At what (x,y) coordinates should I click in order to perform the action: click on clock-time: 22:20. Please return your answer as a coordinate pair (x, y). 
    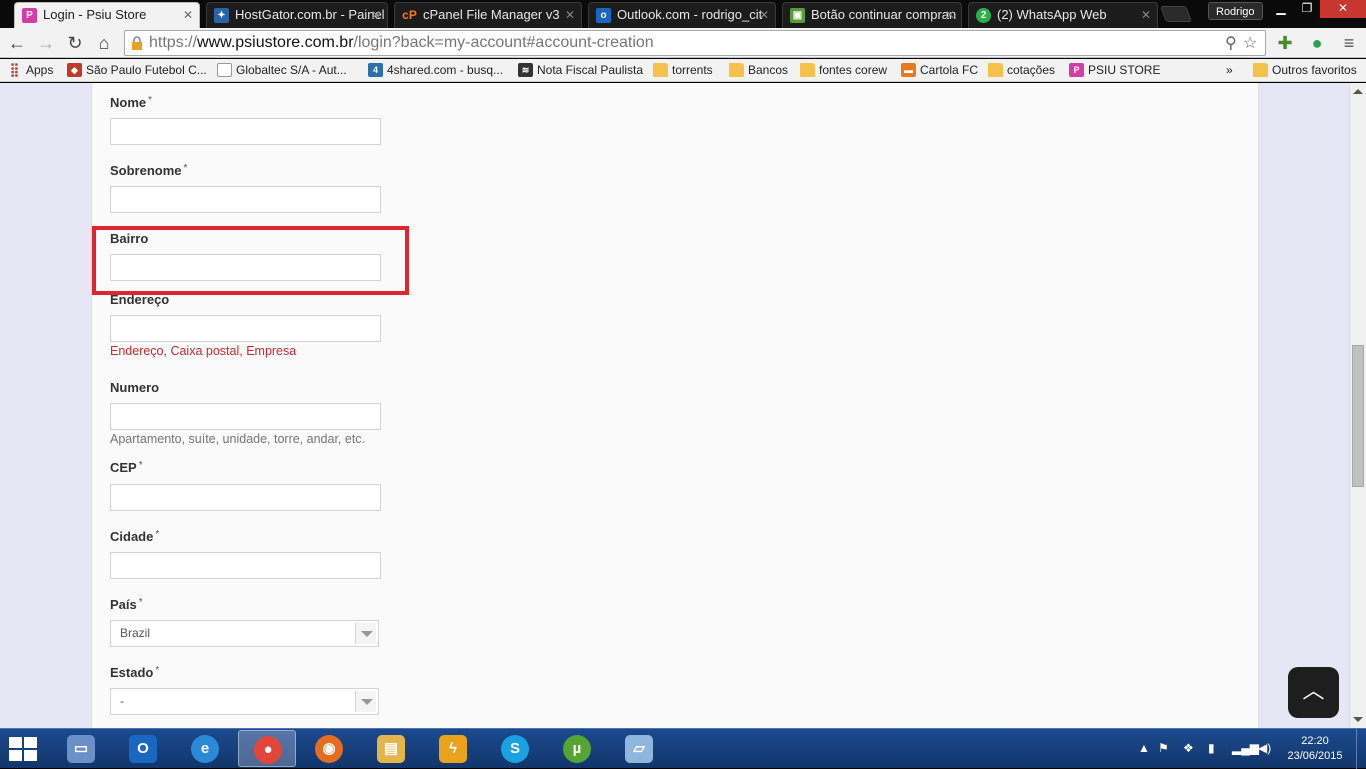
    Looking at the image, I should click on (1315, 741).